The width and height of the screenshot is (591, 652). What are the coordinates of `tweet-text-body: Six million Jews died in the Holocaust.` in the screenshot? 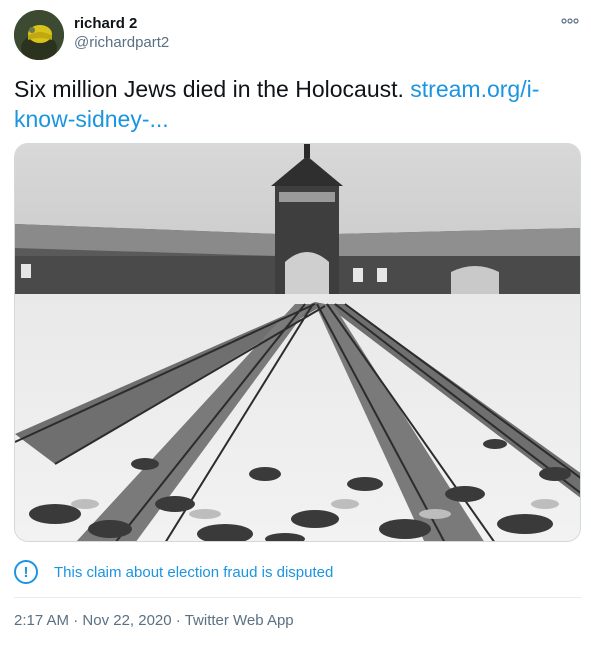 It's located at (212, 89).